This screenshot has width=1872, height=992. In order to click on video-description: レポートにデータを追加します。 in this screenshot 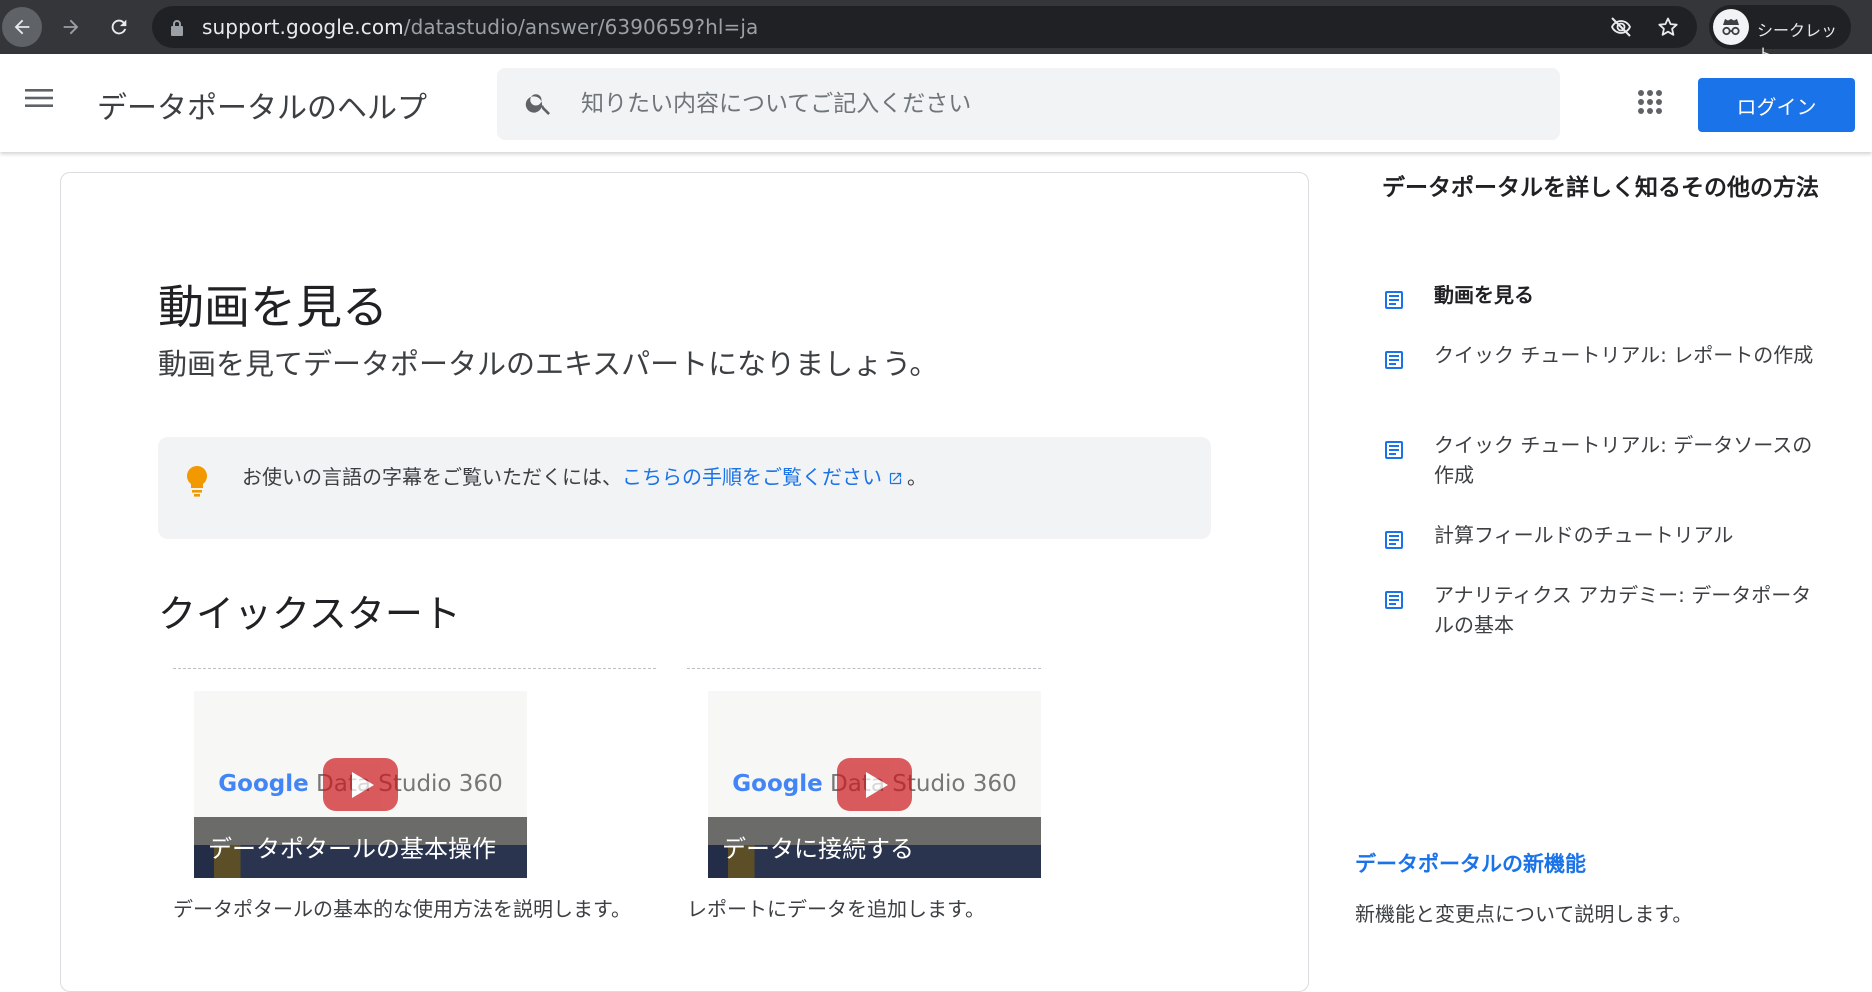, I will do `click(836, 909)`.